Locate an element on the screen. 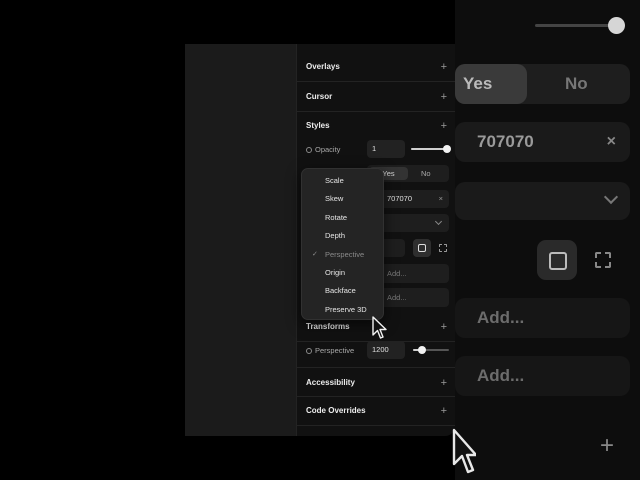  zoom-slider-thumb is located at coordinates (616, 25).